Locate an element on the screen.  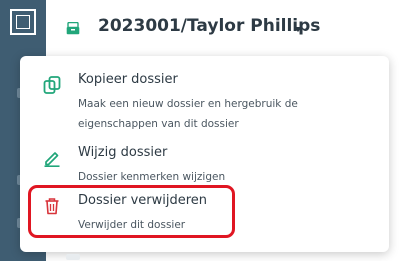
menu-item-label: Dossier verwijderen is located at coordinates (143, 200).